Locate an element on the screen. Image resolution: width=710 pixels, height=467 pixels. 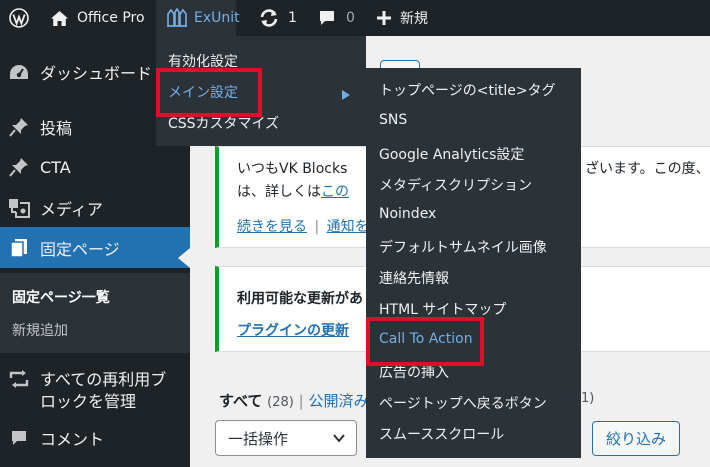
sidebar-item-label: 固定ページ is located at coordinates (80, 249).